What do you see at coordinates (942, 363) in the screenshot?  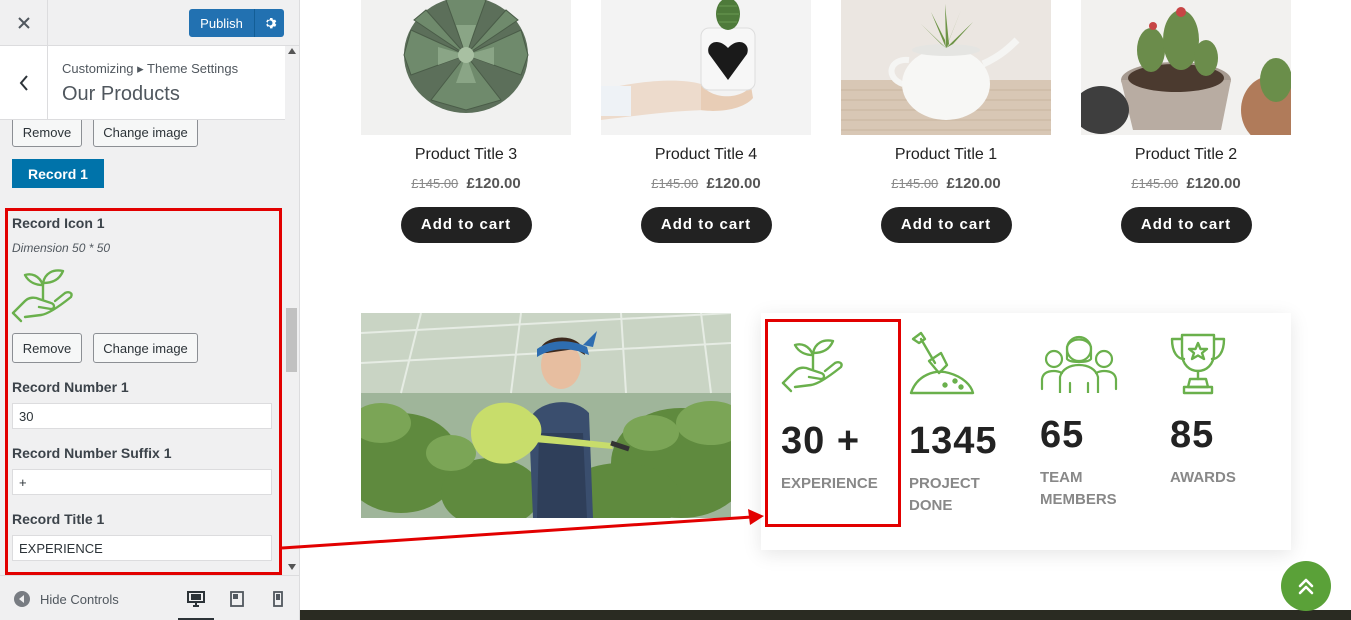 I see `shovel-icon` at bounding box center [942, 363].